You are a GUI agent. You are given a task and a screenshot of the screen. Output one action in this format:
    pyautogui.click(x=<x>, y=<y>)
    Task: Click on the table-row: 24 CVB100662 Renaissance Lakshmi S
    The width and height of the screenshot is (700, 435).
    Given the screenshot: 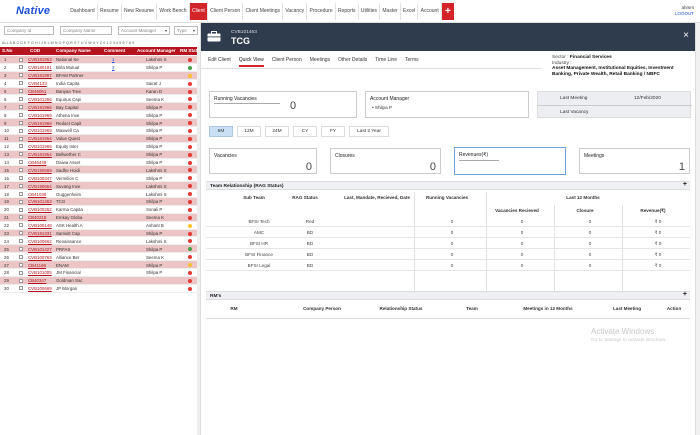 What is the action you would take?
    pyautogui.click(x=99, y=241)
    